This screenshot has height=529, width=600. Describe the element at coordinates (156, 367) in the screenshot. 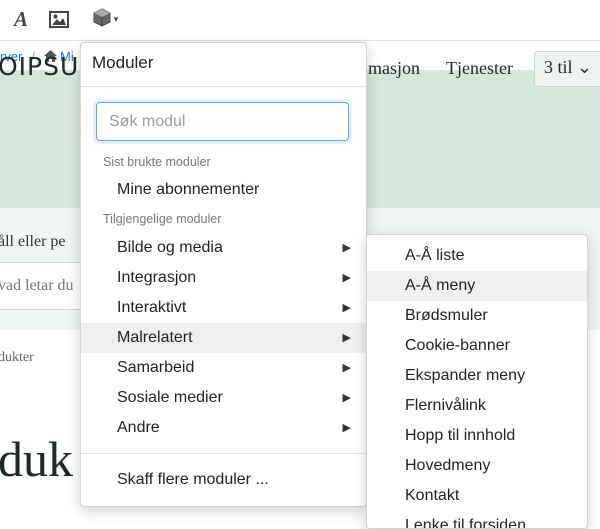

I see `category-label: Samarbeid` at that location.